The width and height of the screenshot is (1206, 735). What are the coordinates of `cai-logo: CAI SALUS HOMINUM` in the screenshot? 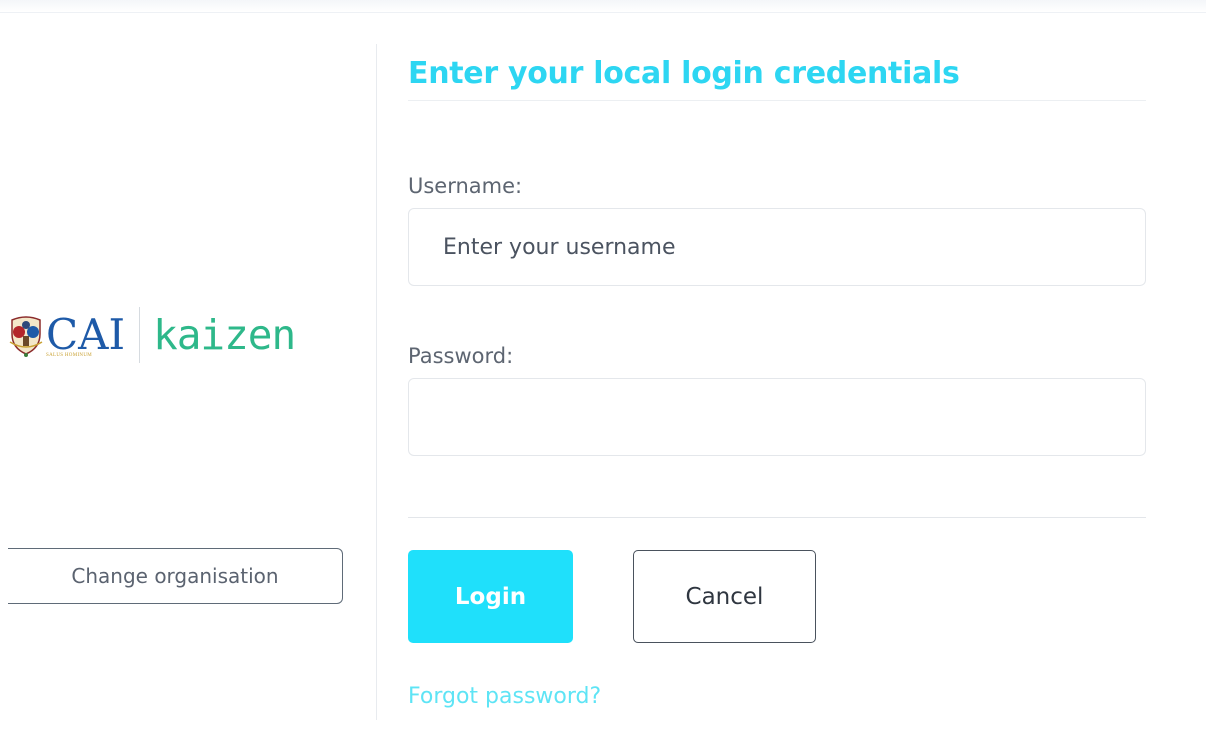 It's located at (86, 334).